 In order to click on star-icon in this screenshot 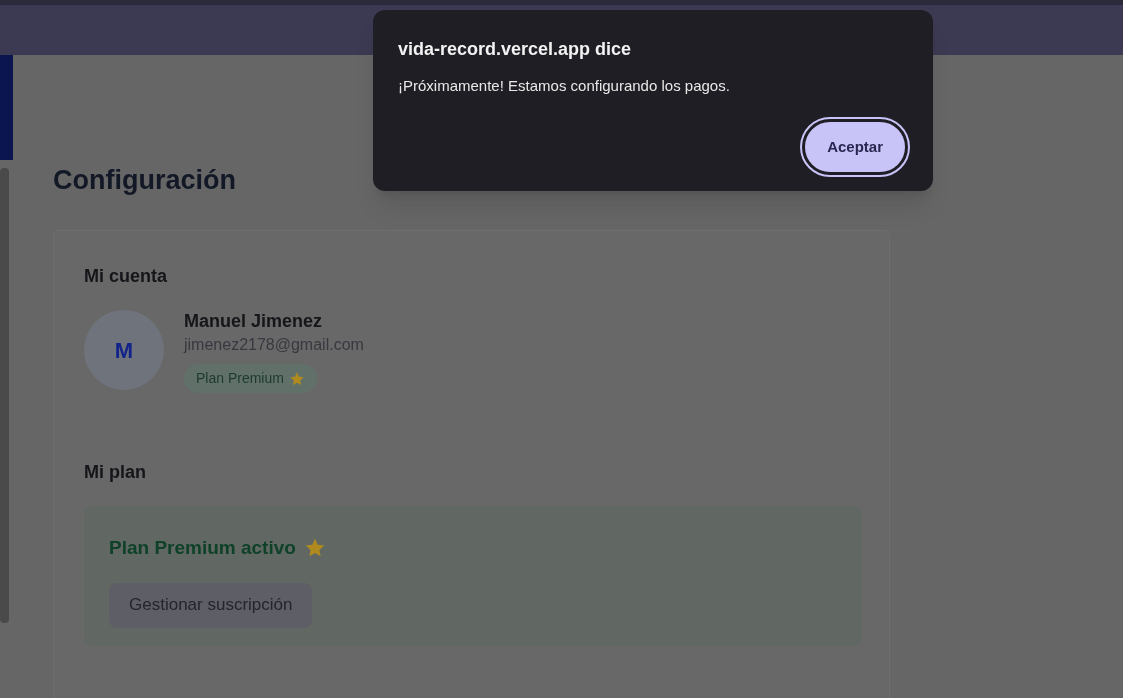, I will do `click(296, 378)`.